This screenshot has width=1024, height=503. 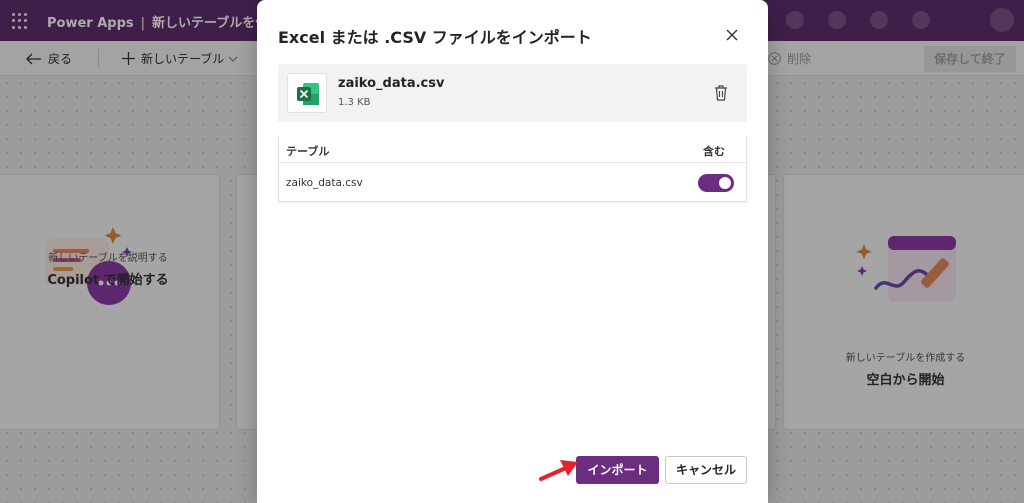 What do you see at coordinates (307, 93) in the screenshot?
I see `excel-file-icon` at bounding box center [307, 93].